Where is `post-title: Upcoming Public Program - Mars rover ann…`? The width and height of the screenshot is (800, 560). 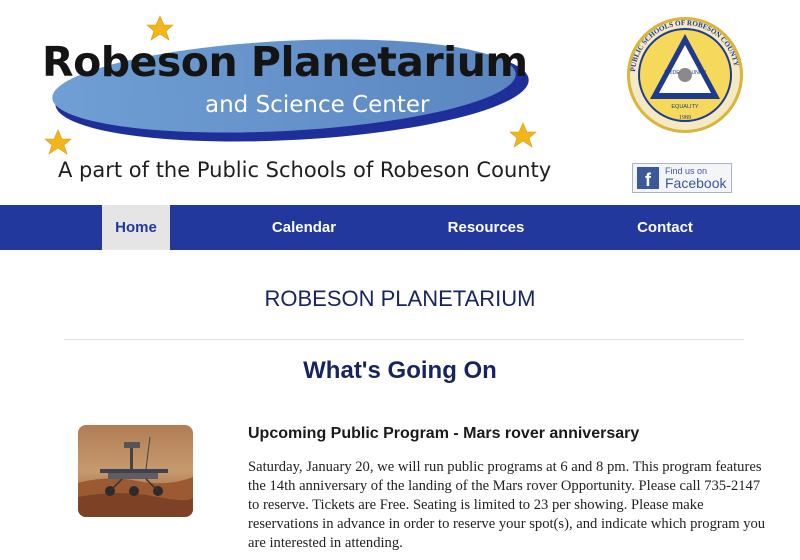 post-title: Upcoming Public Program - Mars rover ann… is located at coordinates (443, 433).